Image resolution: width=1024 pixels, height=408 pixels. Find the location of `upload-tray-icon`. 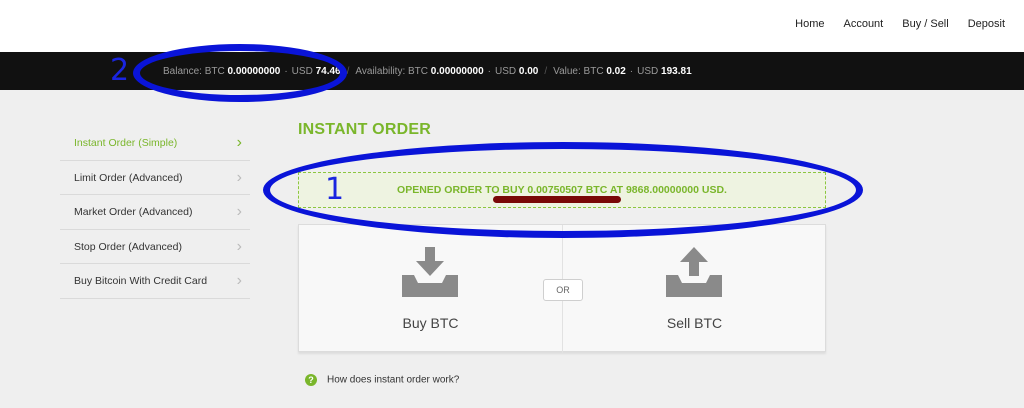

upload-tray-icon is located at coordinates (694, 272).